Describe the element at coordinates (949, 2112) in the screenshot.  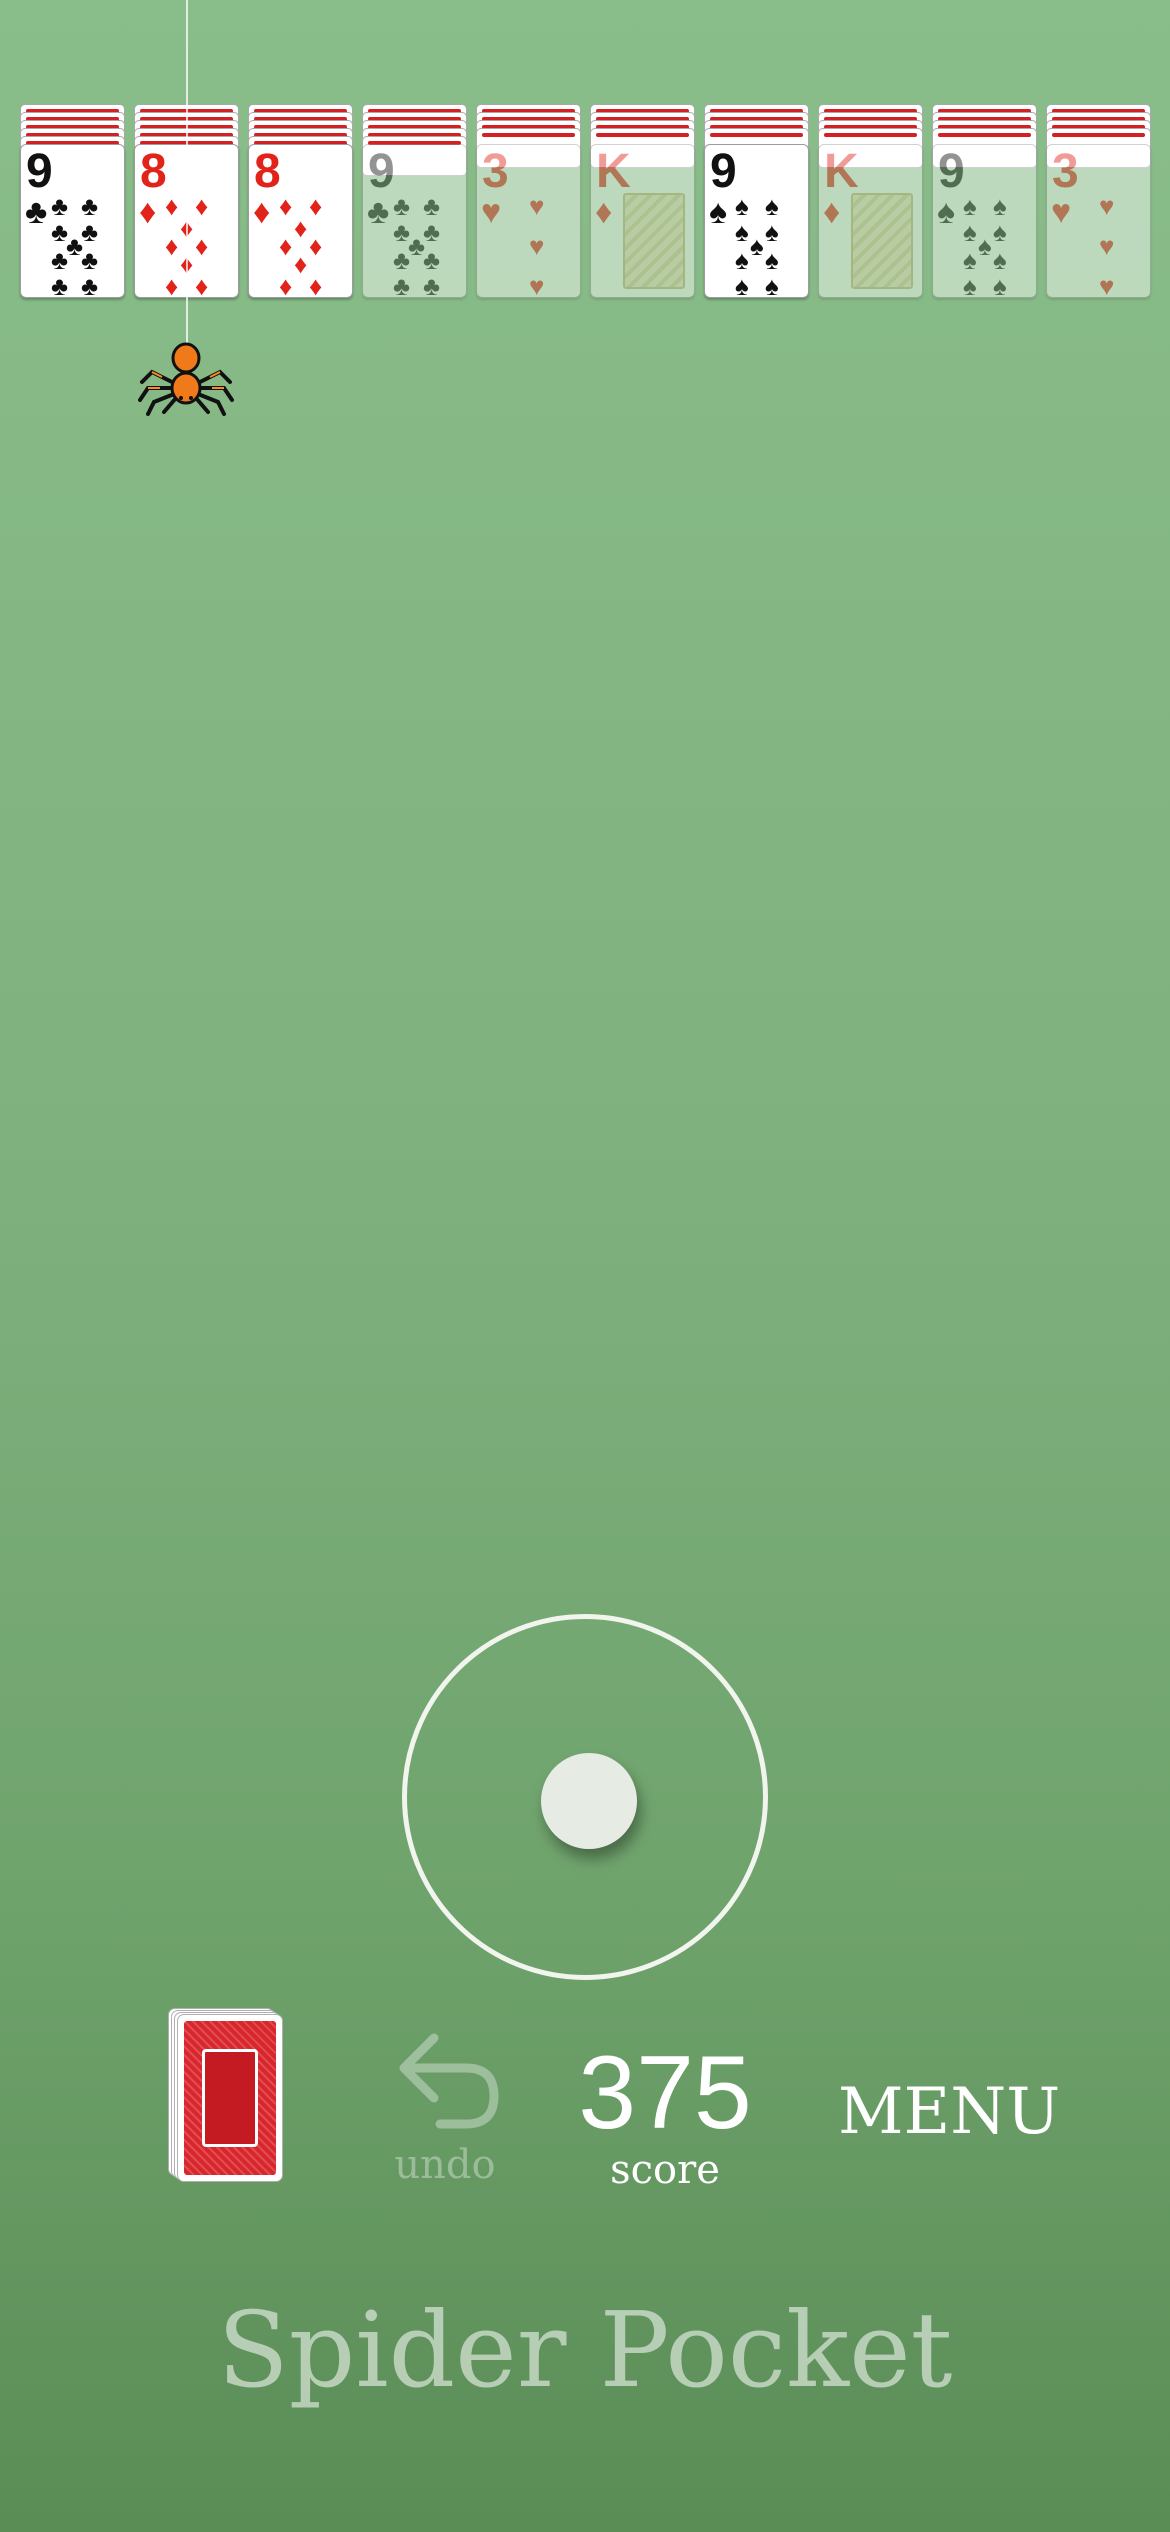
I see `menu-button: MENU` at that location.